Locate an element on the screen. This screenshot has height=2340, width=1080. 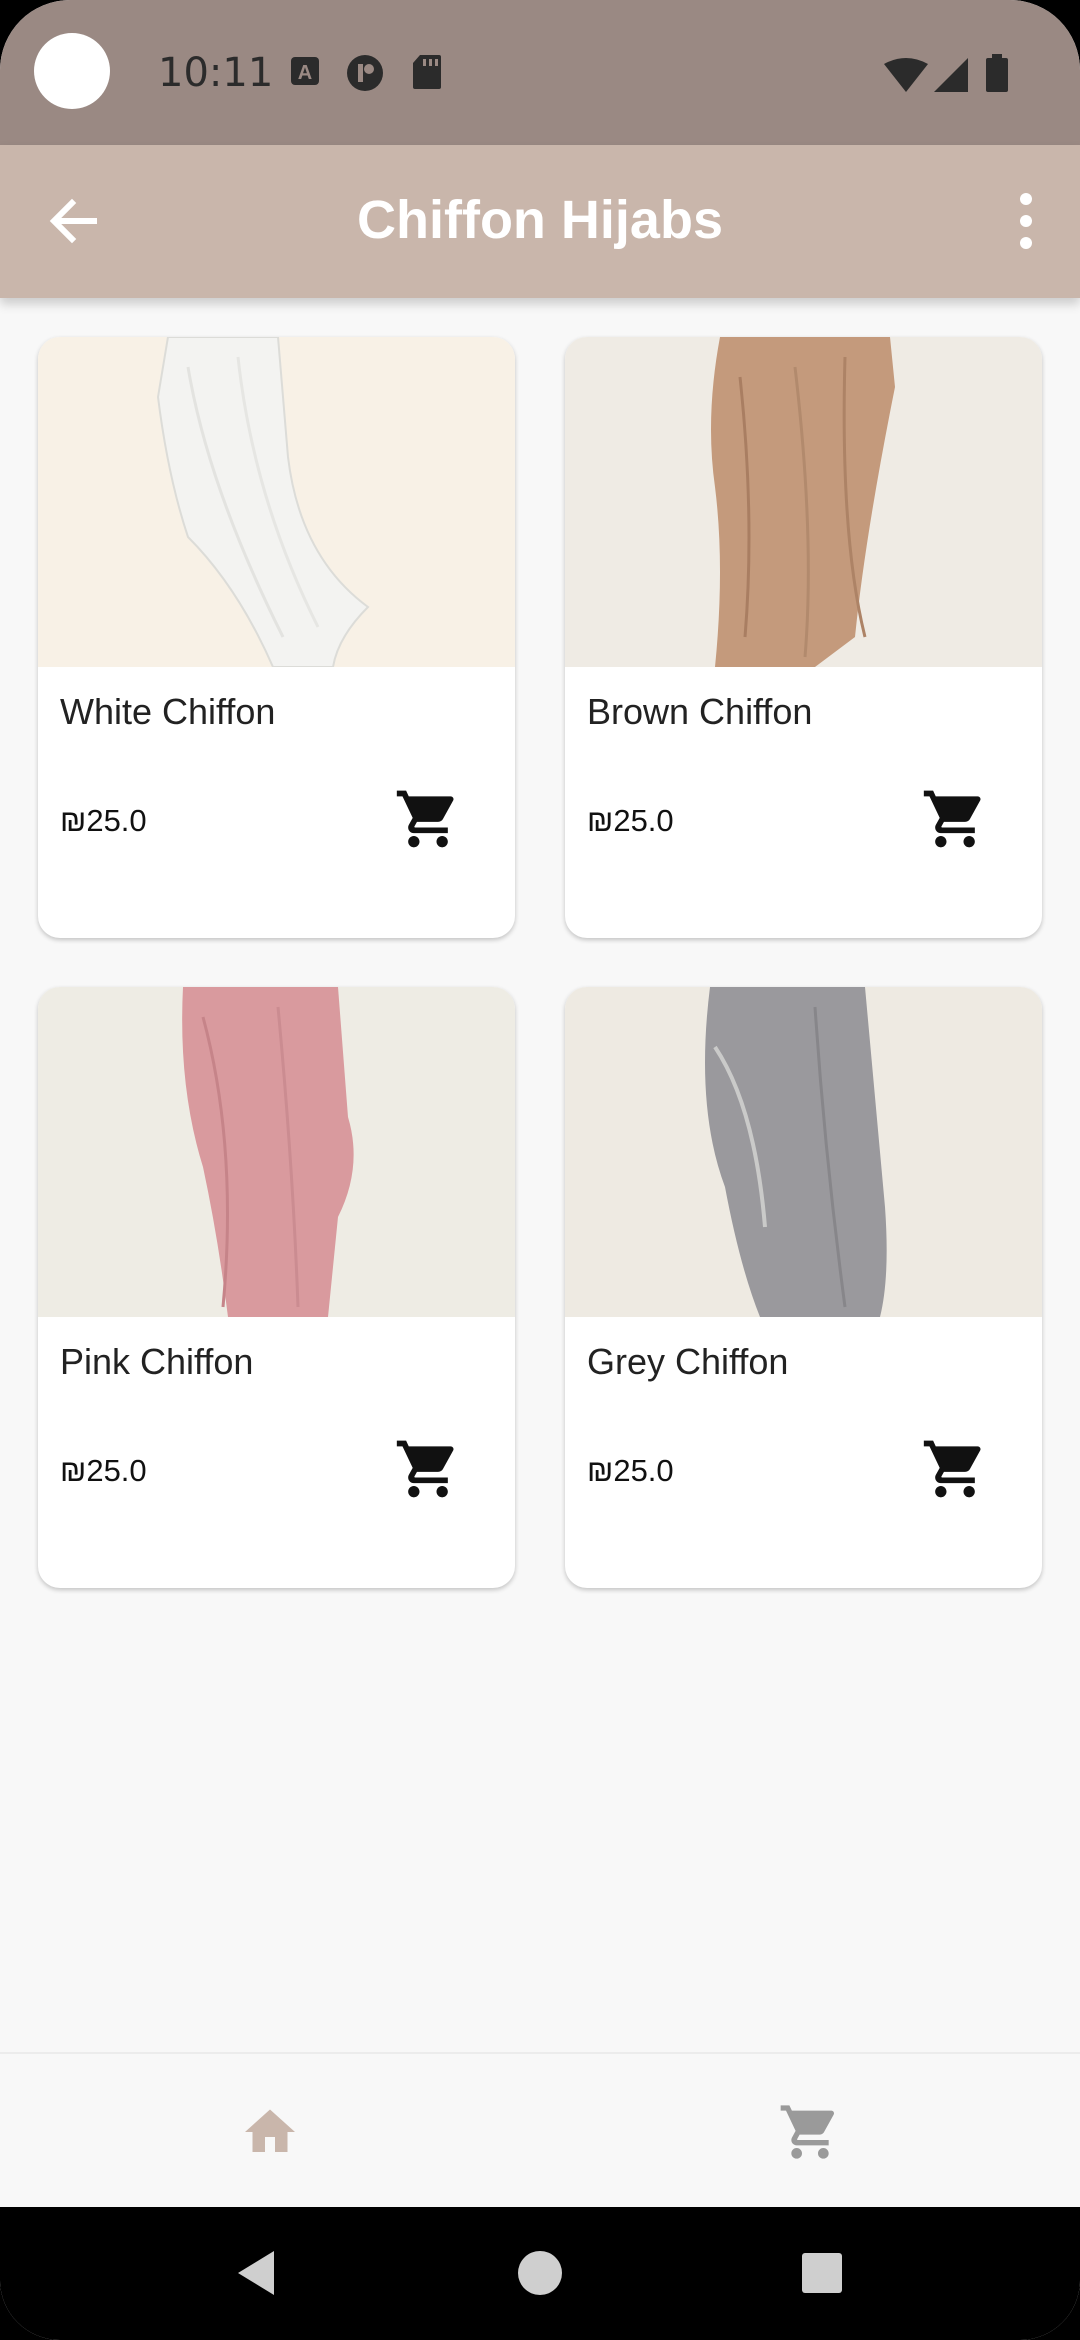
circle-home-icon is located at coordinates (540, 2273).